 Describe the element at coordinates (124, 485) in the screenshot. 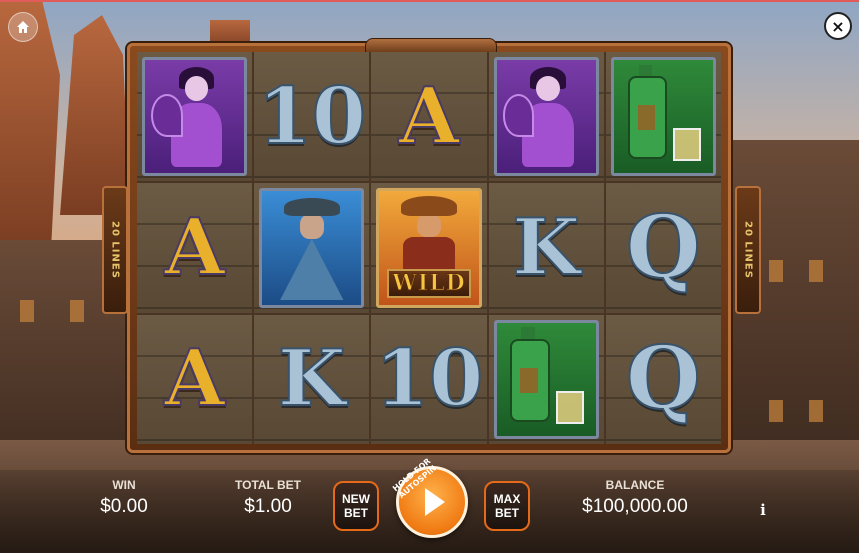

I see `win-label: WIN` at that location.